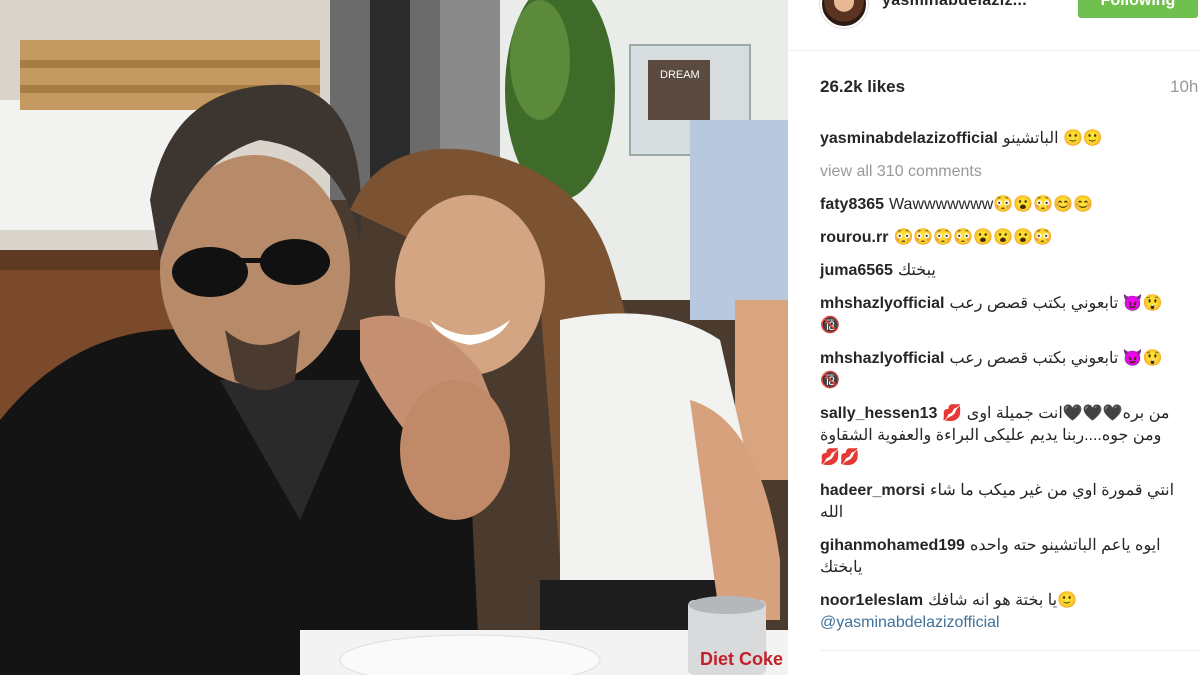 Image resolution: width=1200 pixels, height=675 pixels. I want to click on comment-username: gihanmohamed199, so click(892, 545).